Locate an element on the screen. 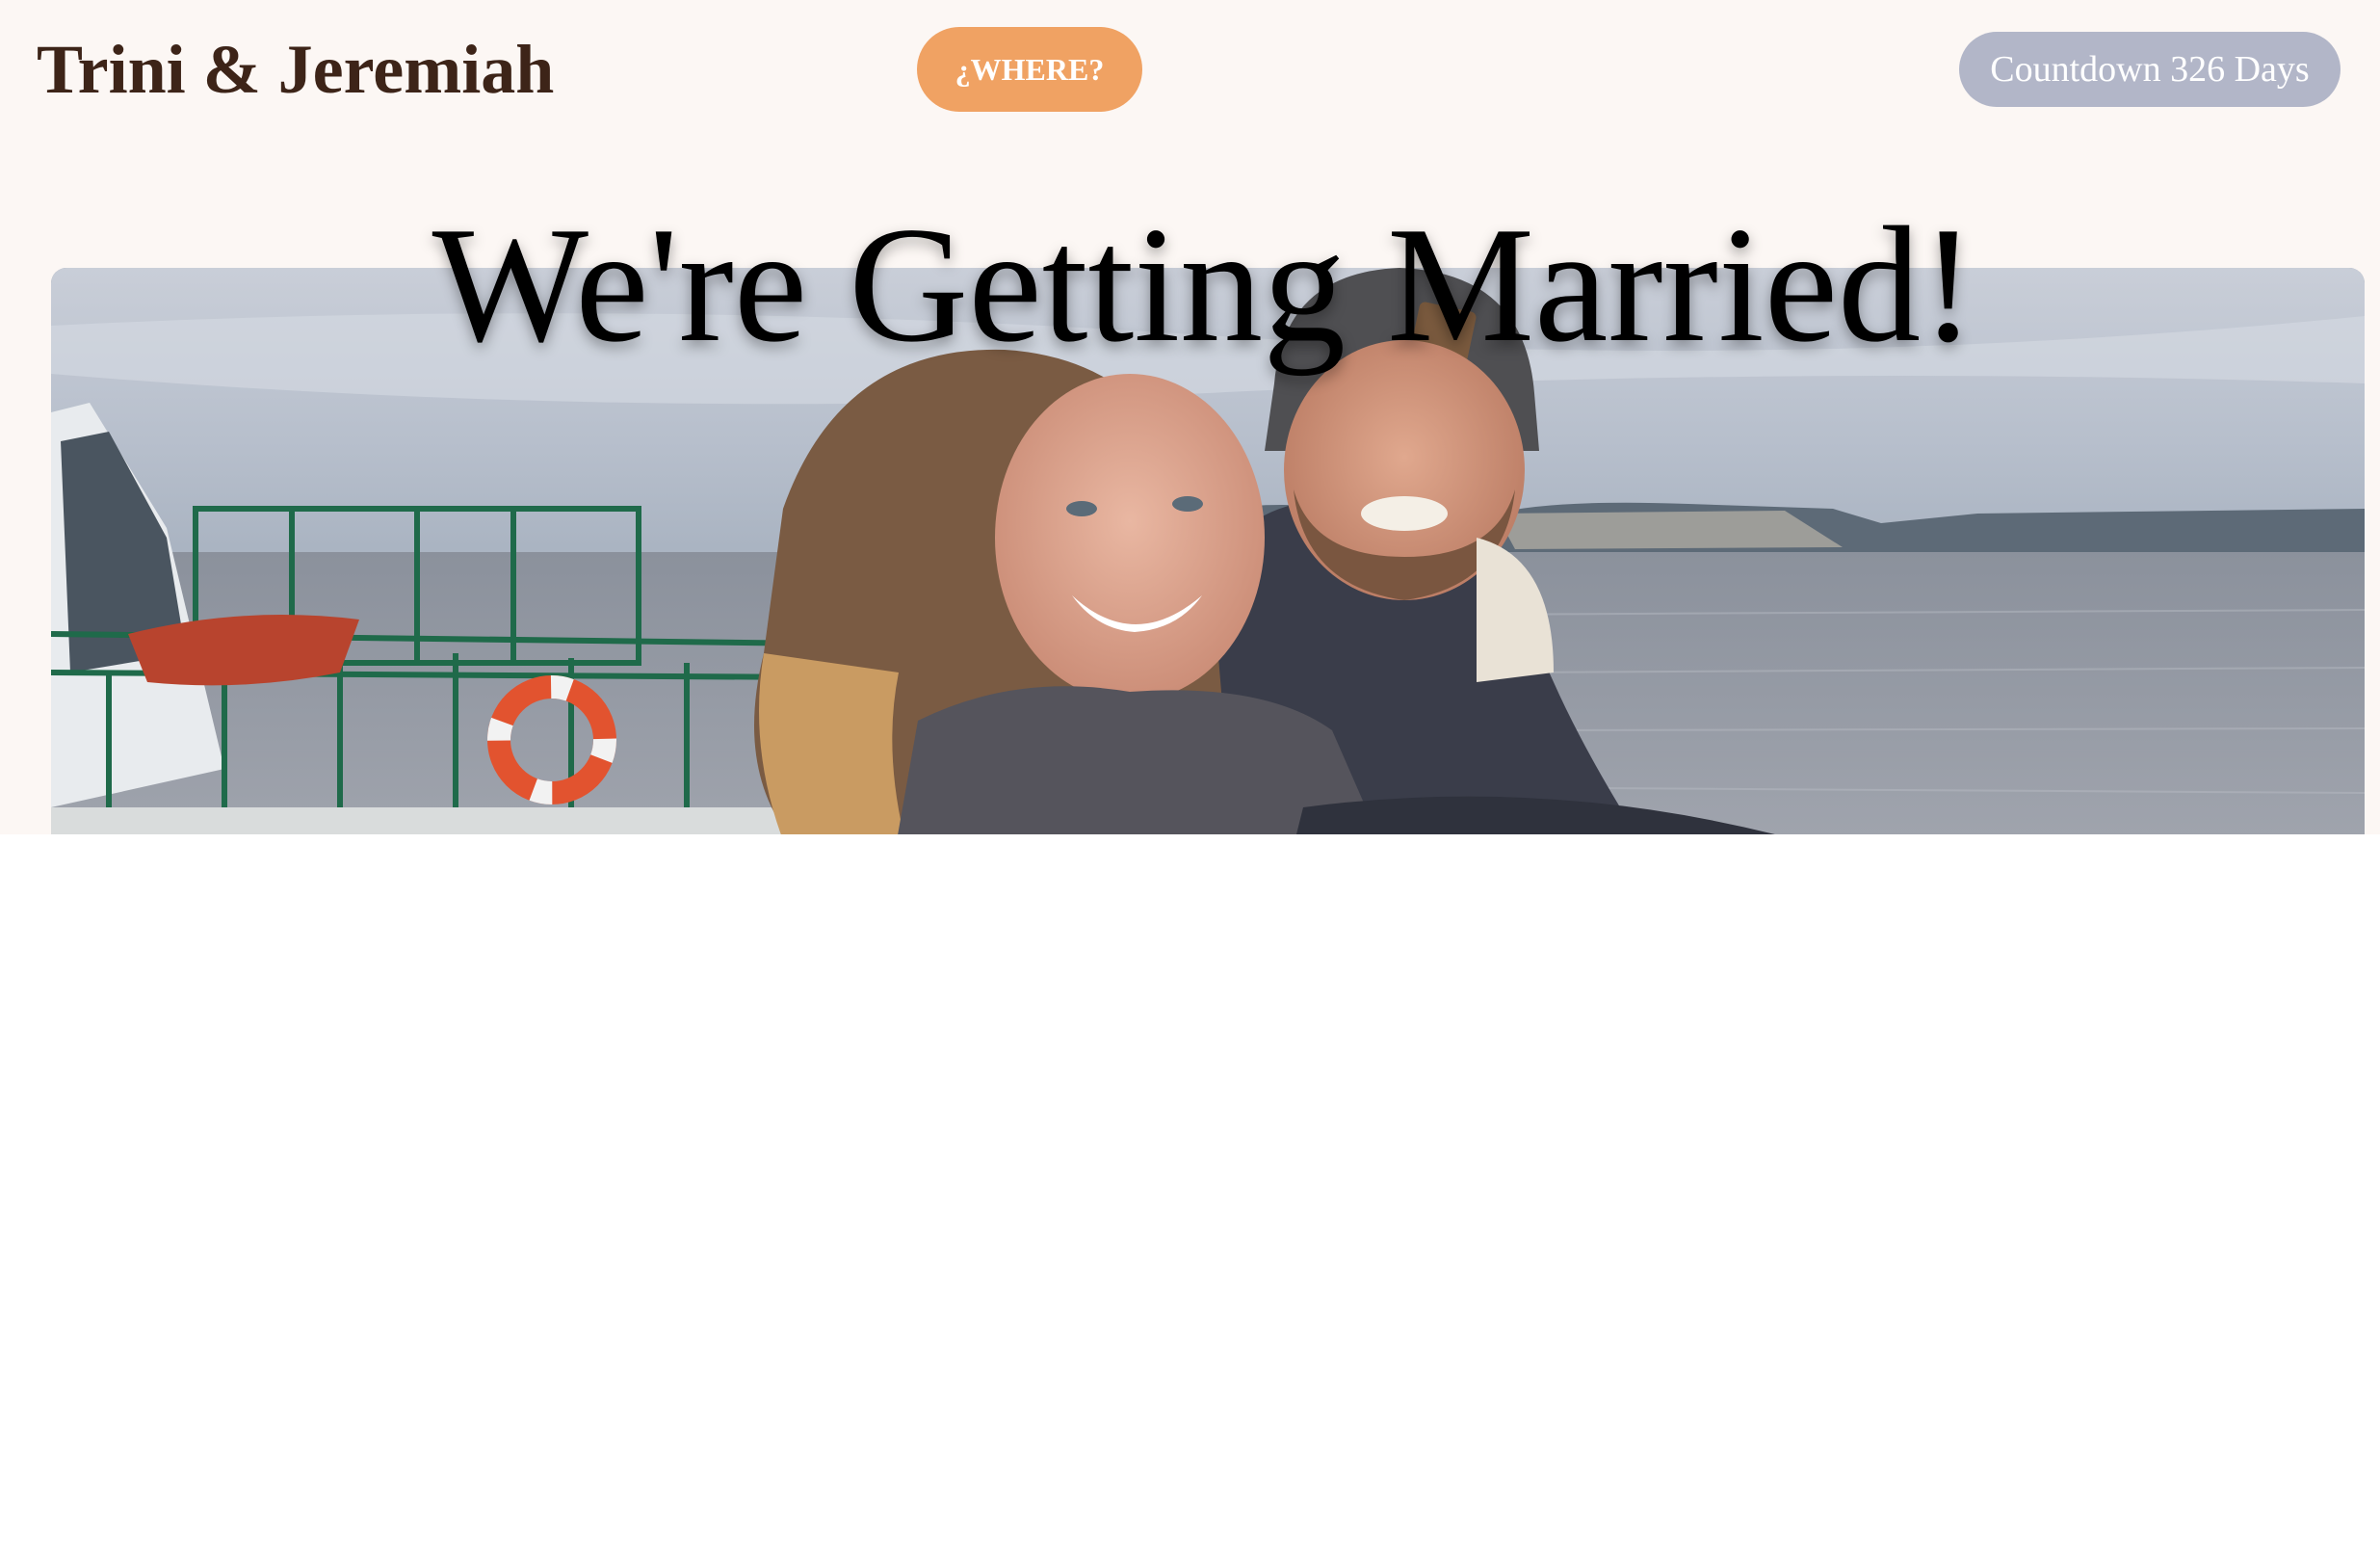 This screenshot has height=1556, width=2380. where-button: ¿WHERE? is located at coordinates (1029, 69).